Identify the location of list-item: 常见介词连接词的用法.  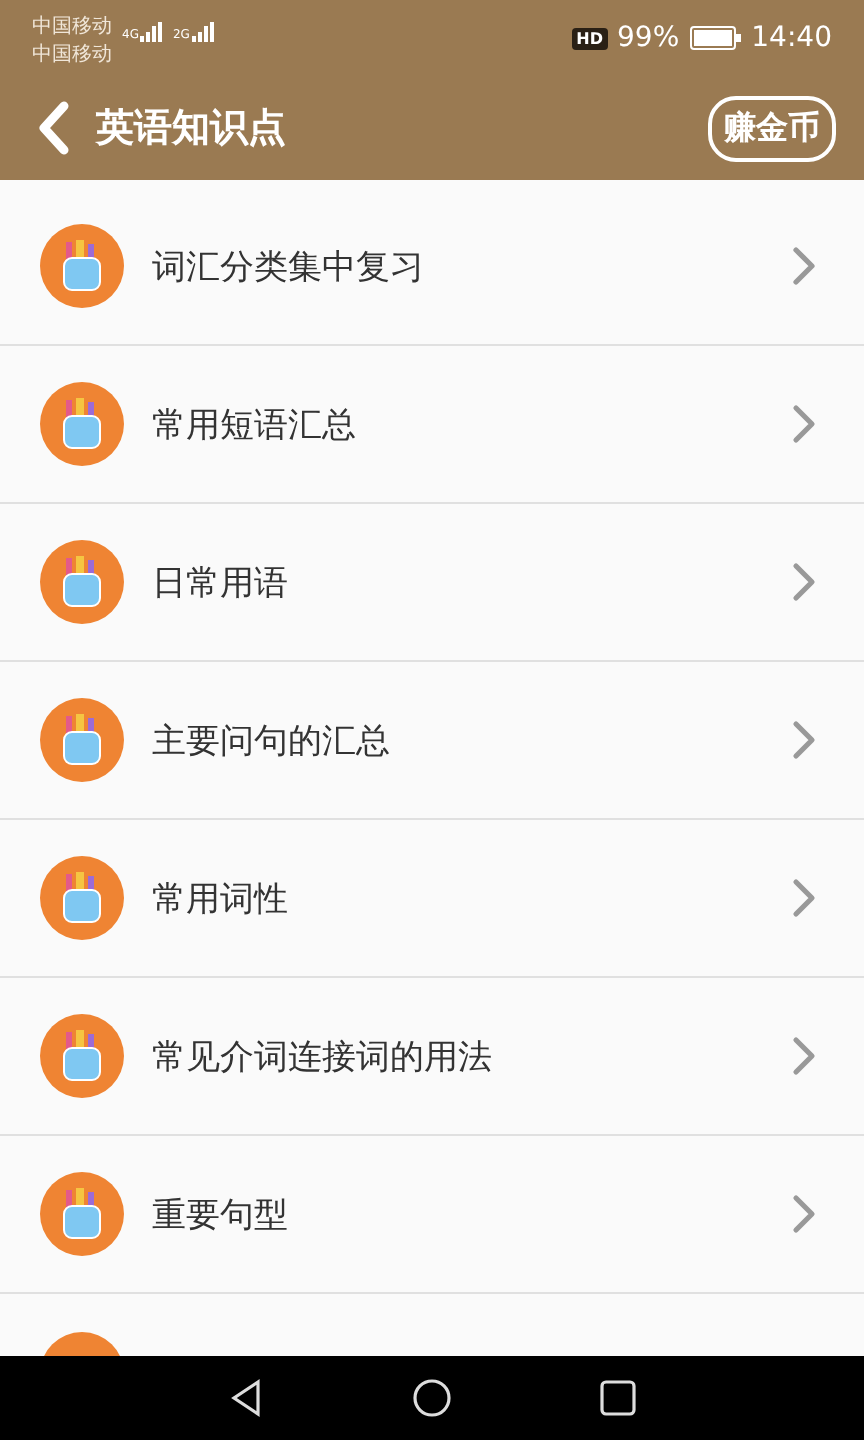
(432, 1057).